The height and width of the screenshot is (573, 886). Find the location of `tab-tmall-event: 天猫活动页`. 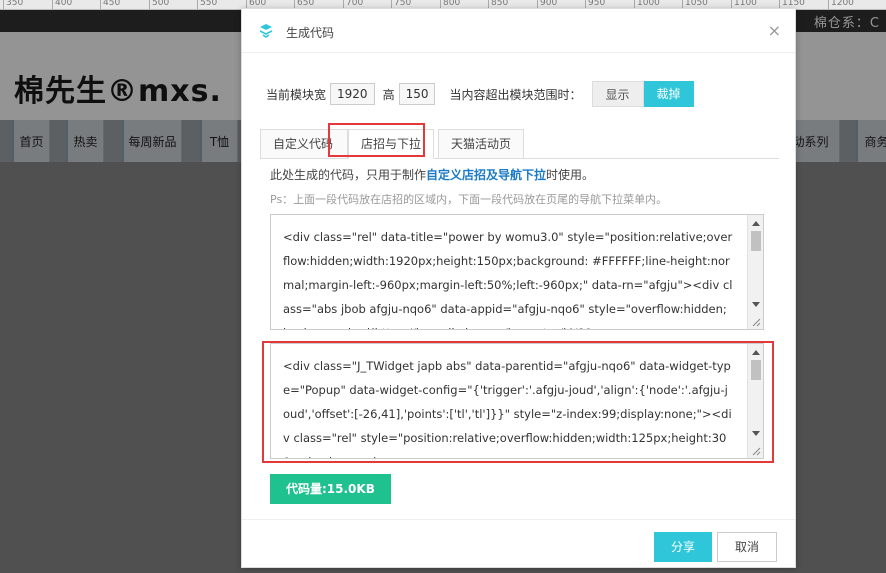

tab-tmall-event: 天猫活动页 is located at coordinates (481, 144).